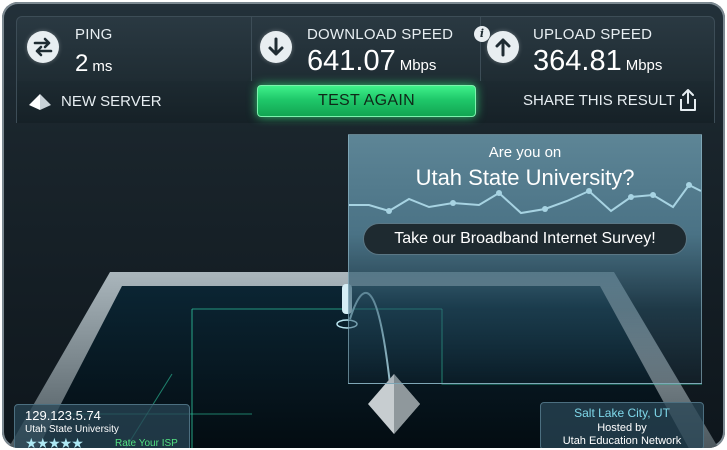 This screenshot has height=450, width=727. Describe the element at coordinates (622, 428) in the screenshot. I see `hosted-by-label: Hosted by` at that location.